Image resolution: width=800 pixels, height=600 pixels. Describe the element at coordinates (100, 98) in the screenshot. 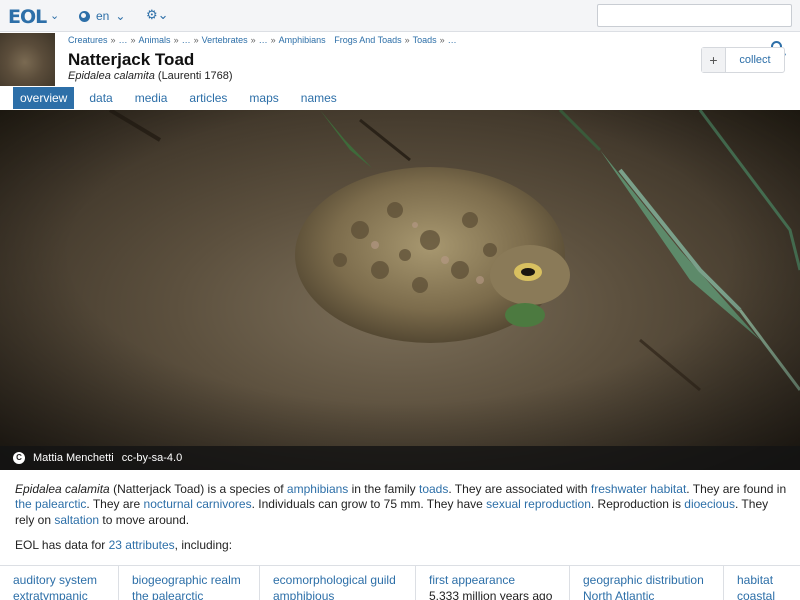

I see `tab-data: data` at that location.